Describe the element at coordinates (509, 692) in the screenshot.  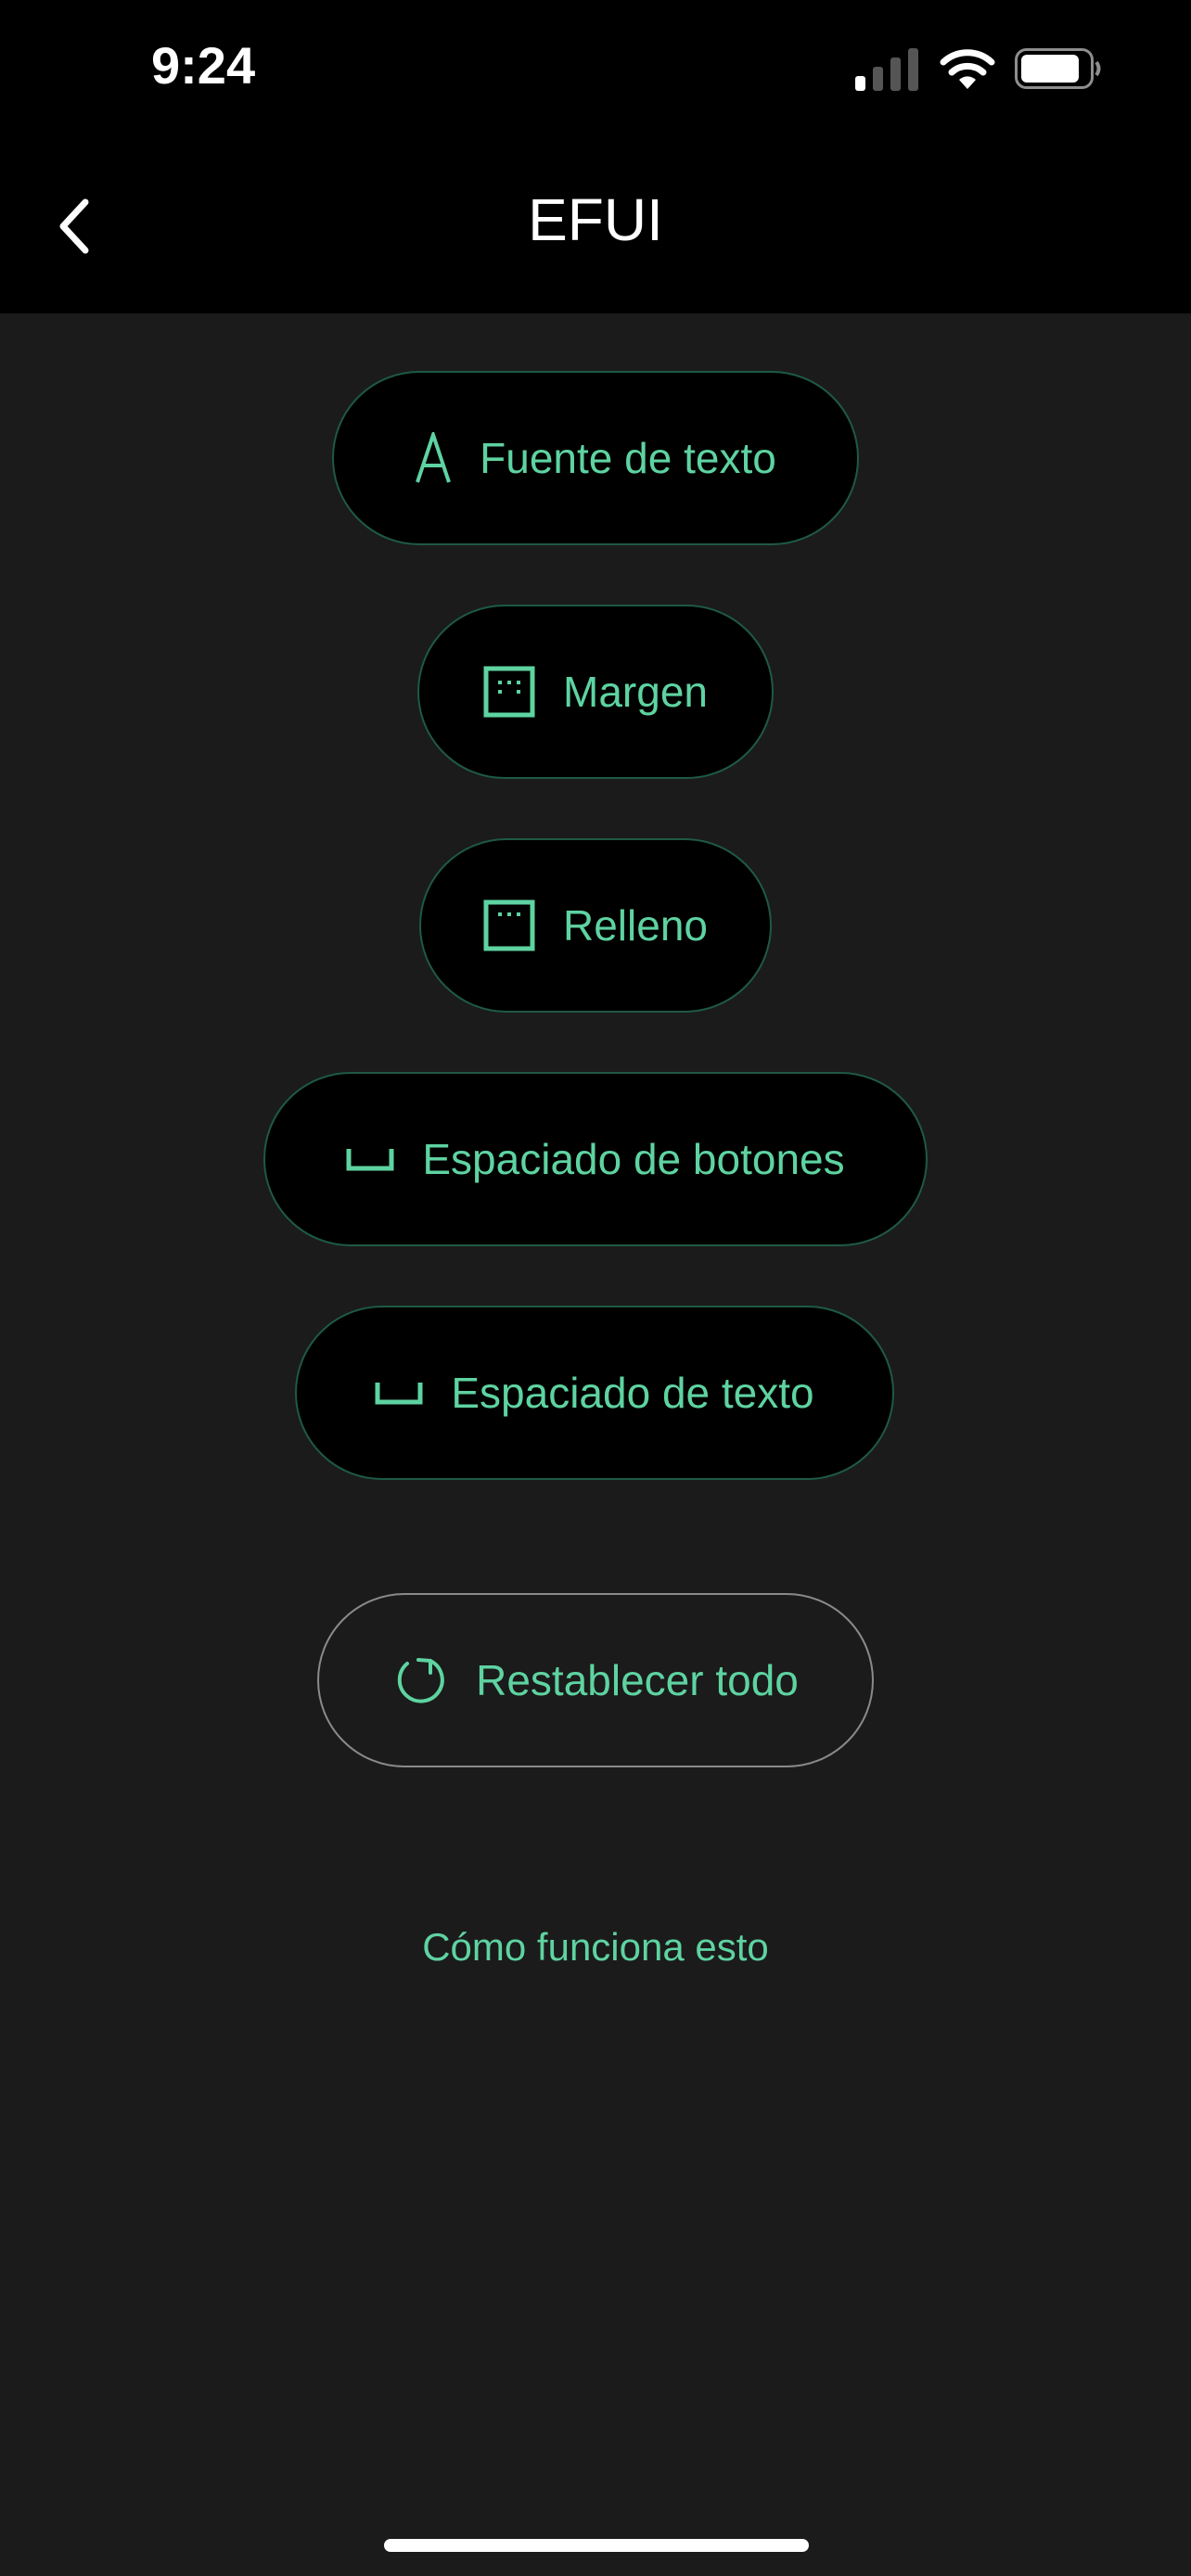
I see `margin-icon` at that location.